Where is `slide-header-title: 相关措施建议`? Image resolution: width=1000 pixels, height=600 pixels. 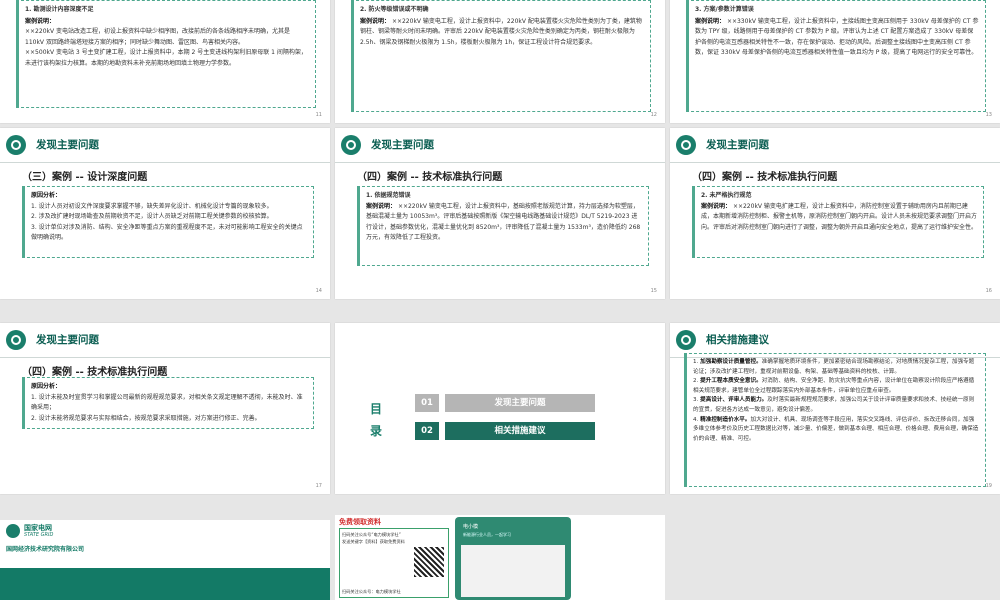
slide-header-title: 相关措施建议 is located at coordinates (737, 340).